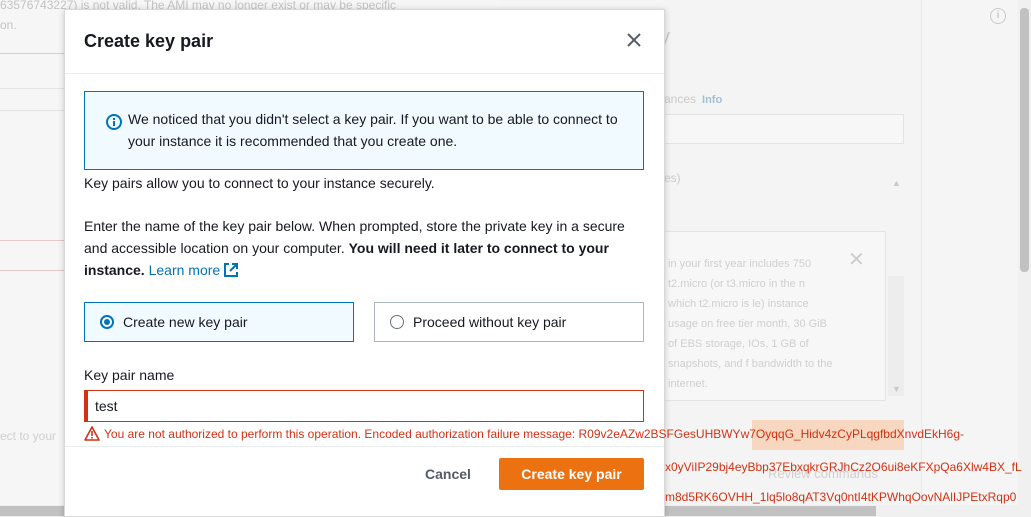  I want to click on modal-title: Create key pair, so click(149, 41).